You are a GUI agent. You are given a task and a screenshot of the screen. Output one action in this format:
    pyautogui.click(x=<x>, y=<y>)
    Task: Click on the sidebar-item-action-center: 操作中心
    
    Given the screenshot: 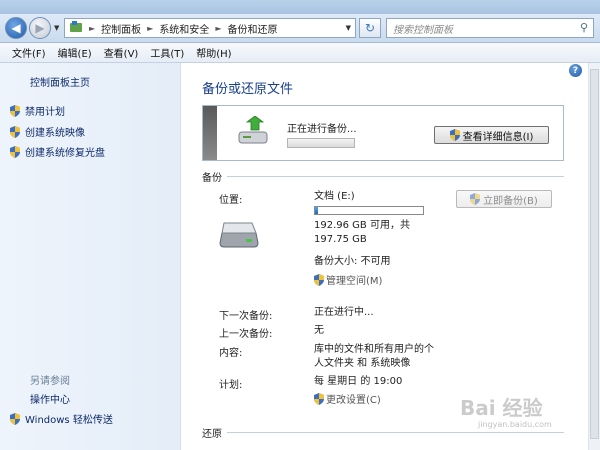 What is the action you would take?
    pyautogui.click(x=50, y=398)
    